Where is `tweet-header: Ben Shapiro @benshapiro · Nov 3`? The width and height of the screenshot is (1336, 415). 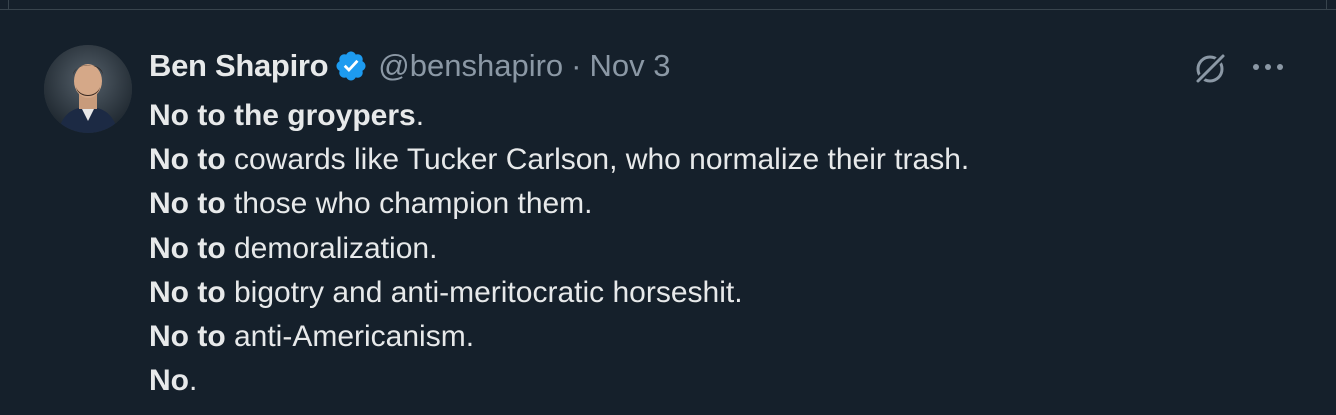
tweet-header: Ben Shapiro @benshapiro · Nov 3 is located at coordinates (409, 66).